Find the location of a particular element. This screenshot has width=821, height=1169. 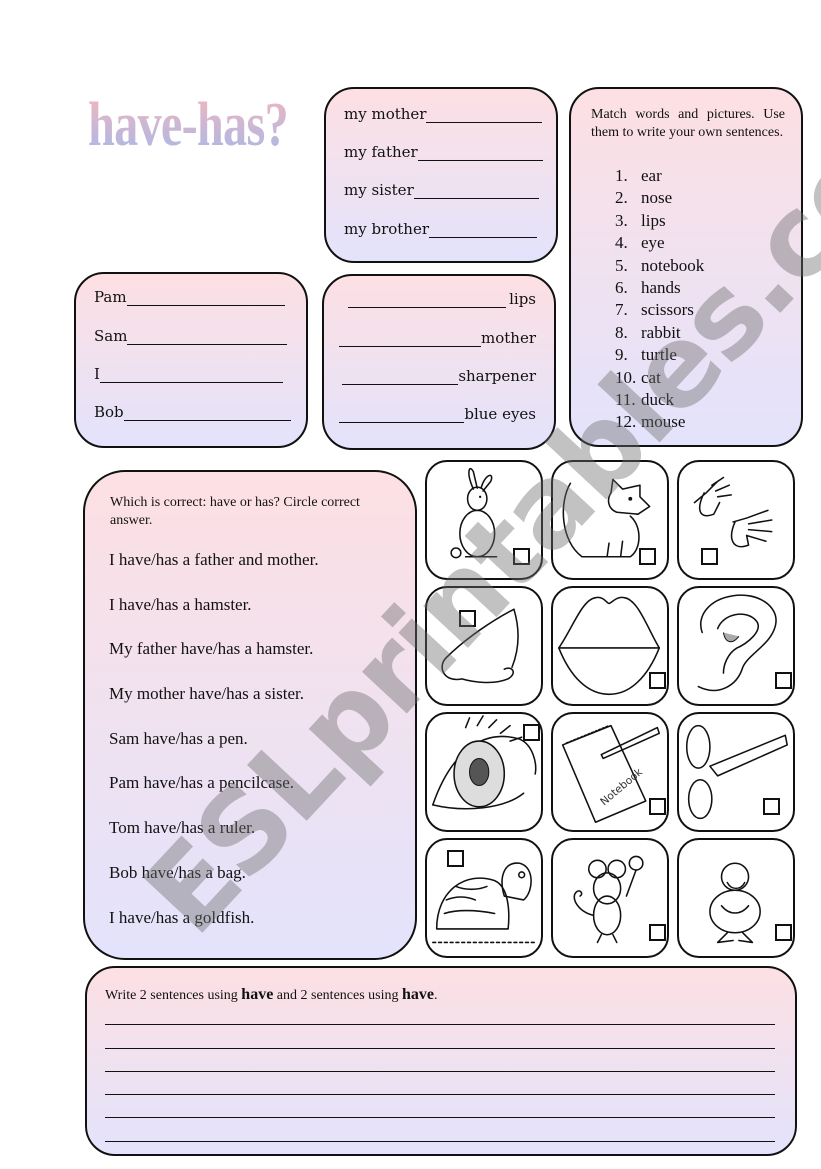

object-row: mother is located at coordinates (437, 338).